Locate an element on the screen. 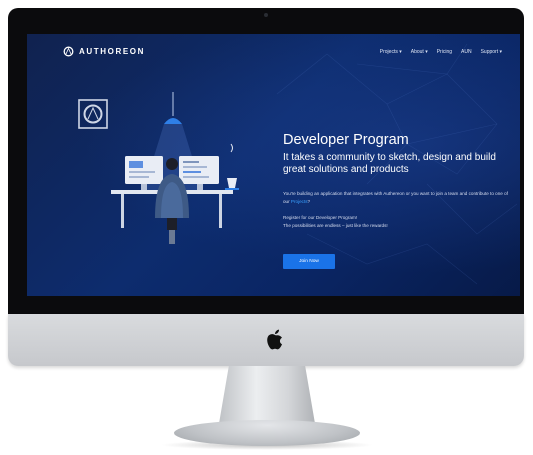 Image resolution: width=533 pixels, height=455 pixels. hero-title: Developer Program is located at coordinates (346, 140).